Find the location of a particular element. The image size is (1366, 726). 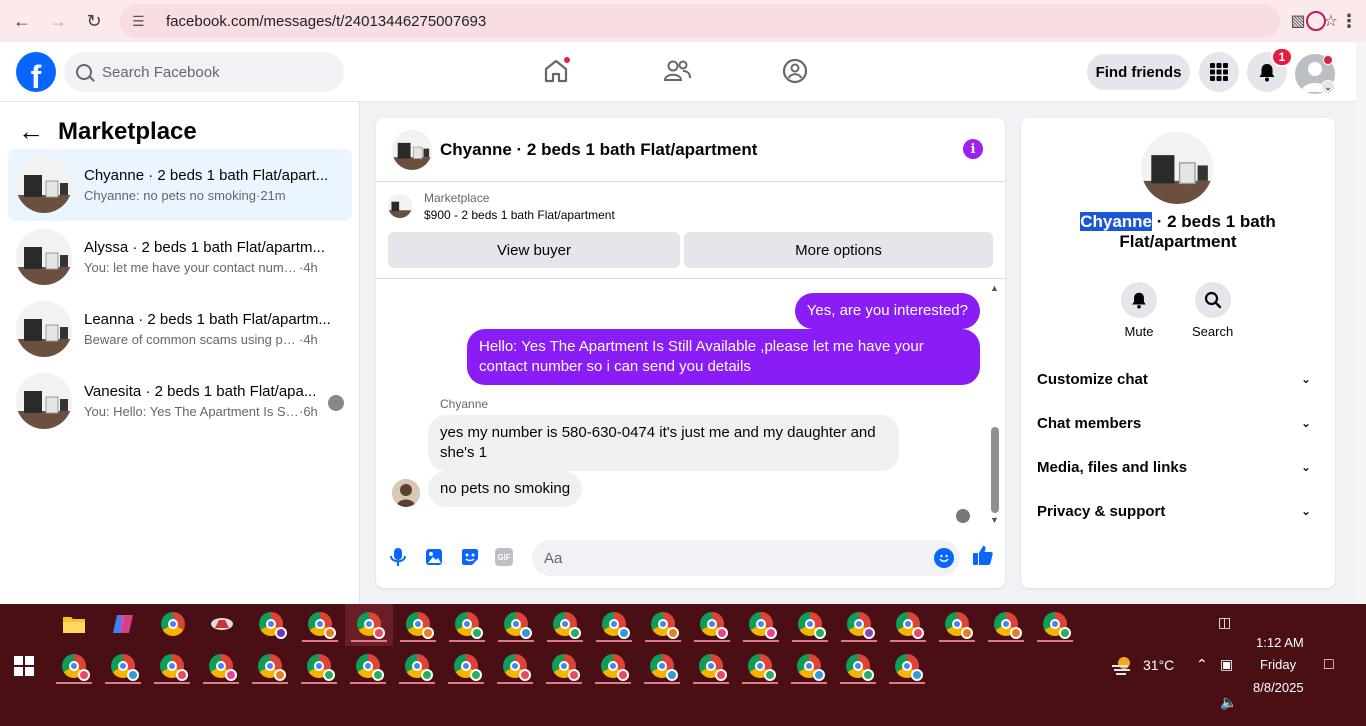

file-explorer-icon is located at coordinates (74, 624).